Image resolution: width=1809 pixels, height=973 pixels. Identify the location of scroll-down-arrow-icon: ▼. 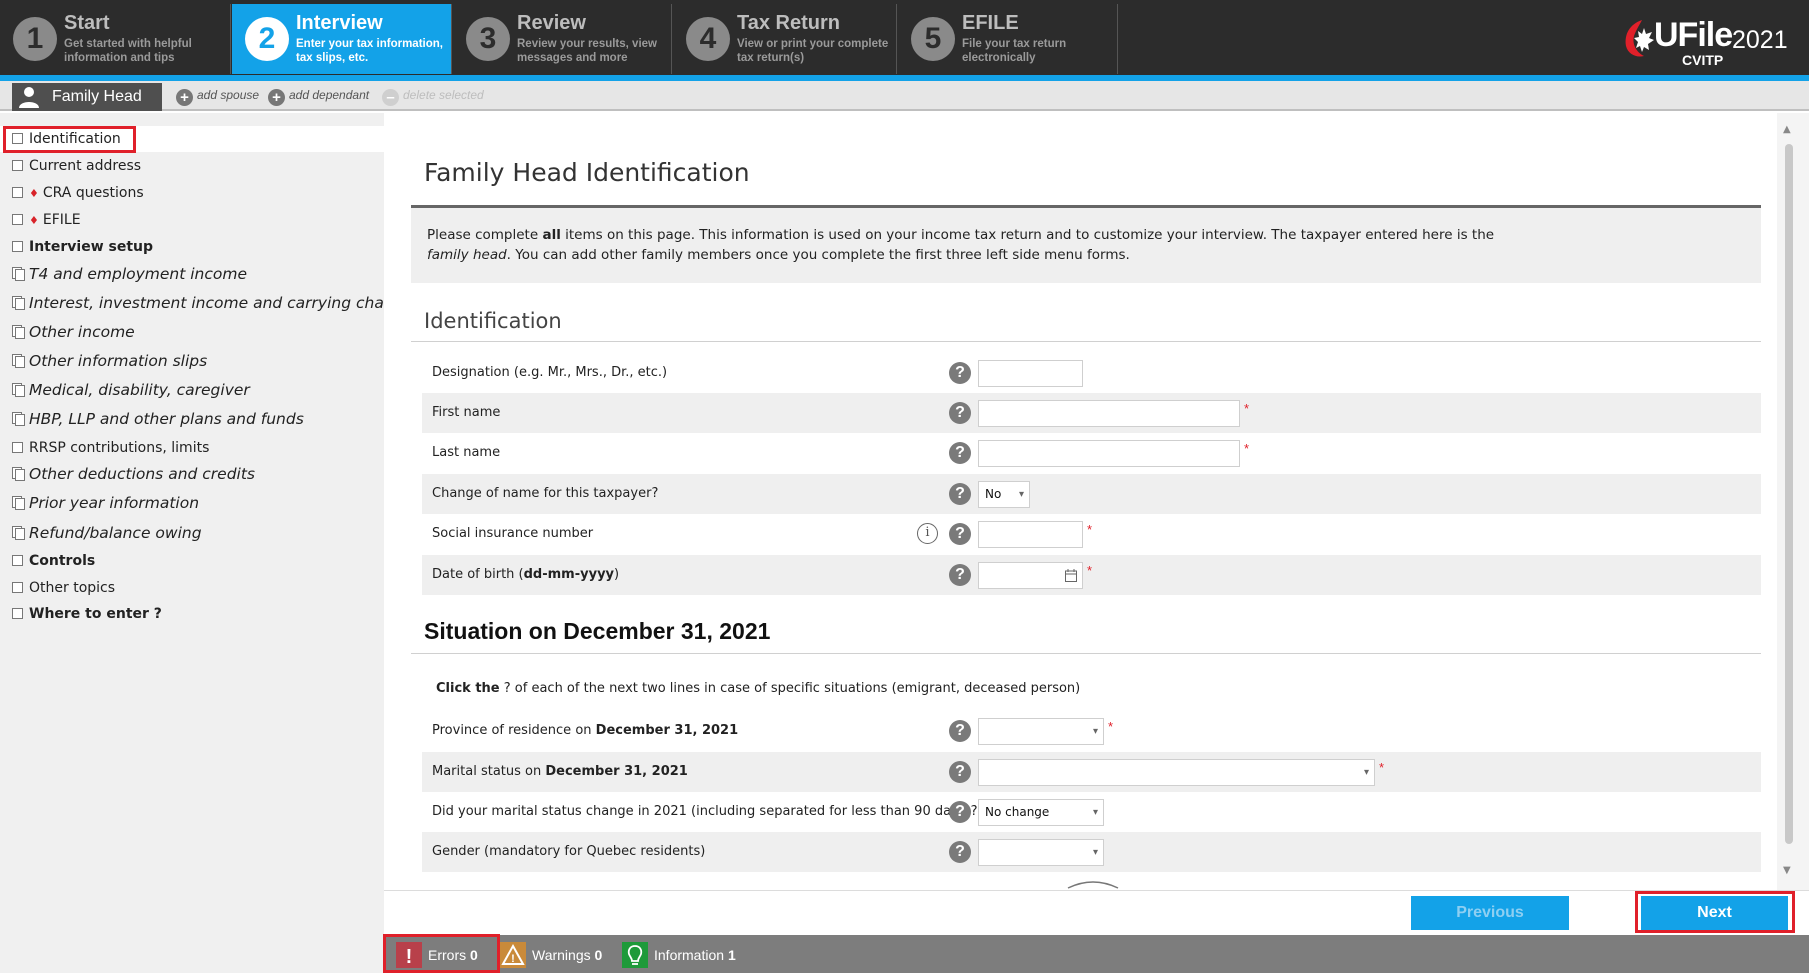
(1787, 870).